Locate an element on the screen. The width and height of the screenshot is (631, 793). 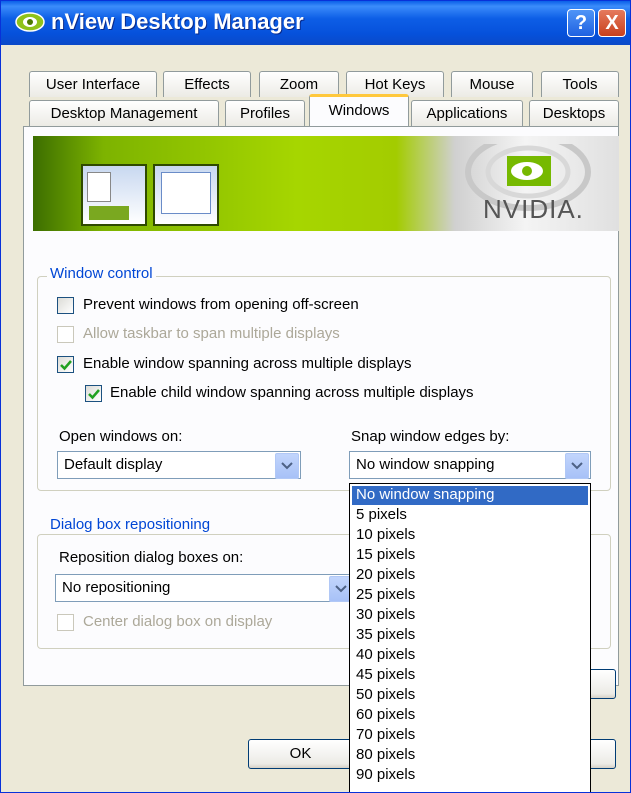
window-title: nView Desktop Manager is located at coordinates (177, 21).